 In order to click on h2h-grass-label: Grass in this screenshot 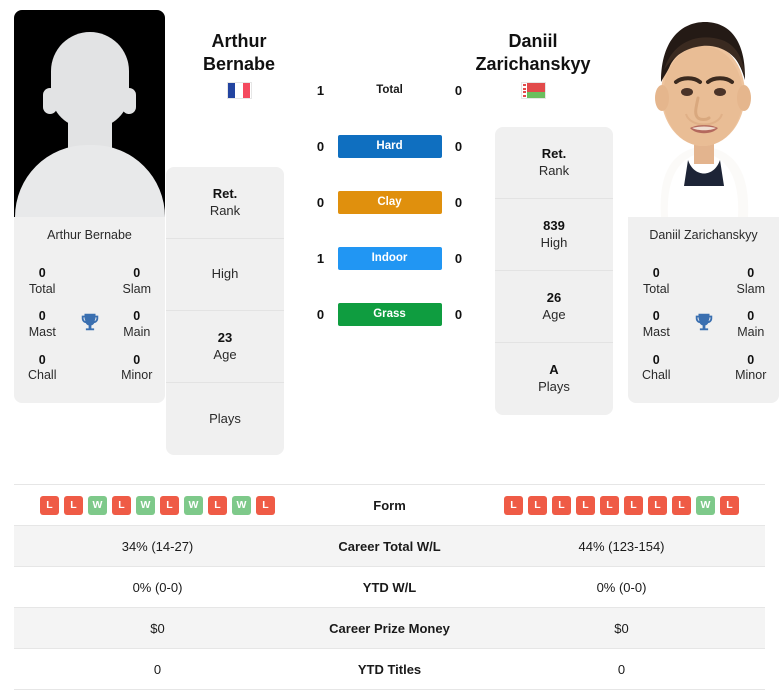, I will do `click(389, 314)`.